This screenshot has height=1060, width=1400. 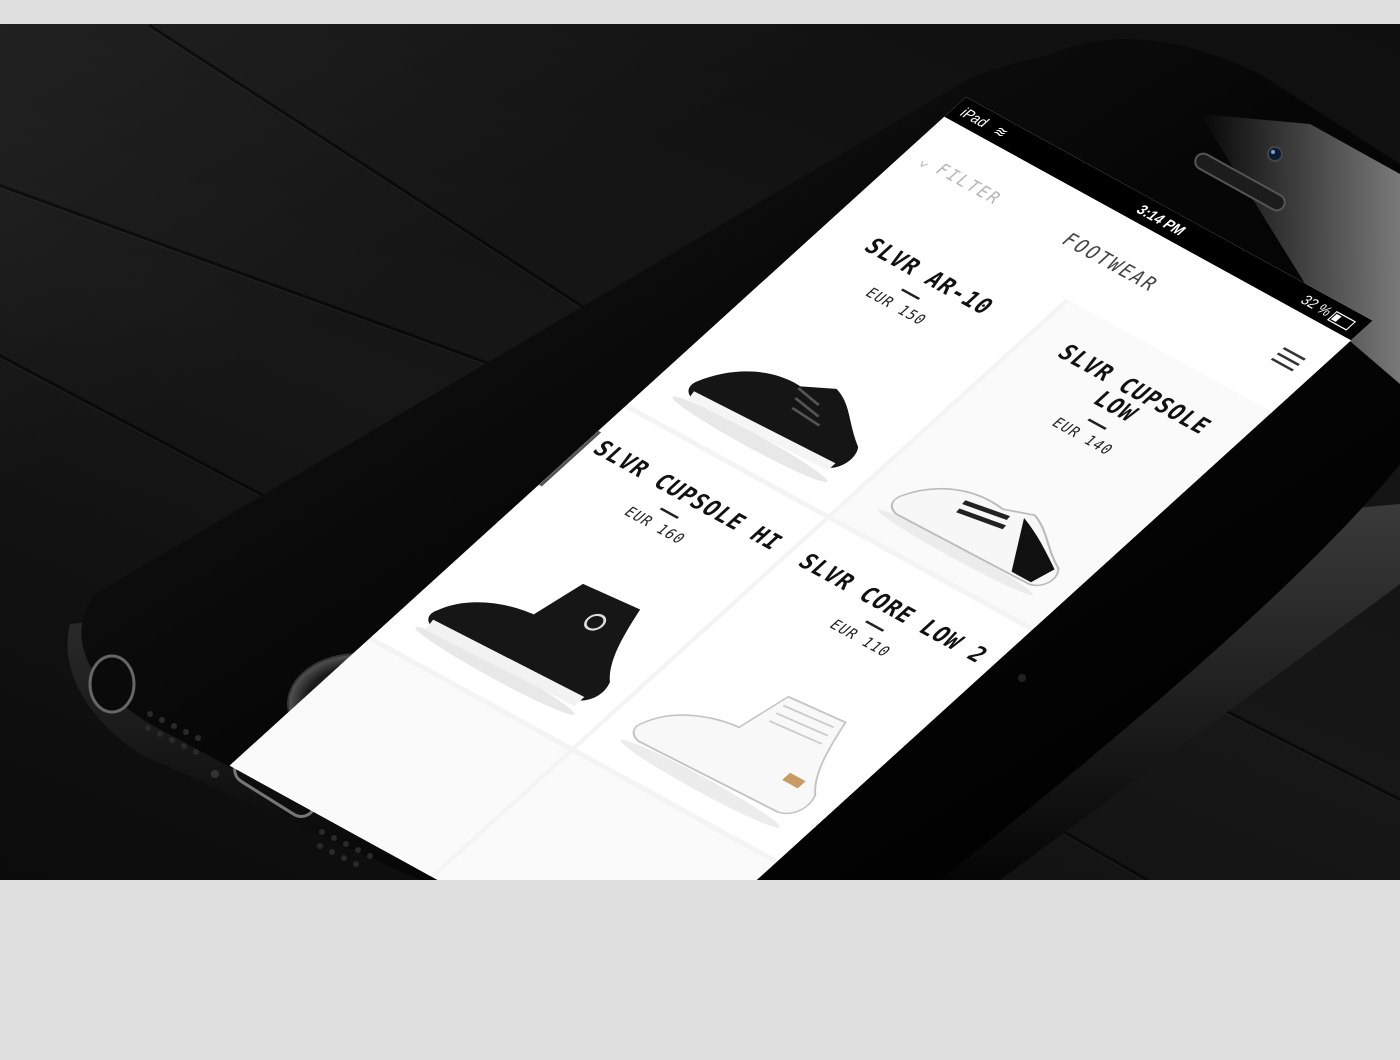 I want to click on wifi-icon: ≋, so click(x=1000, y=131).